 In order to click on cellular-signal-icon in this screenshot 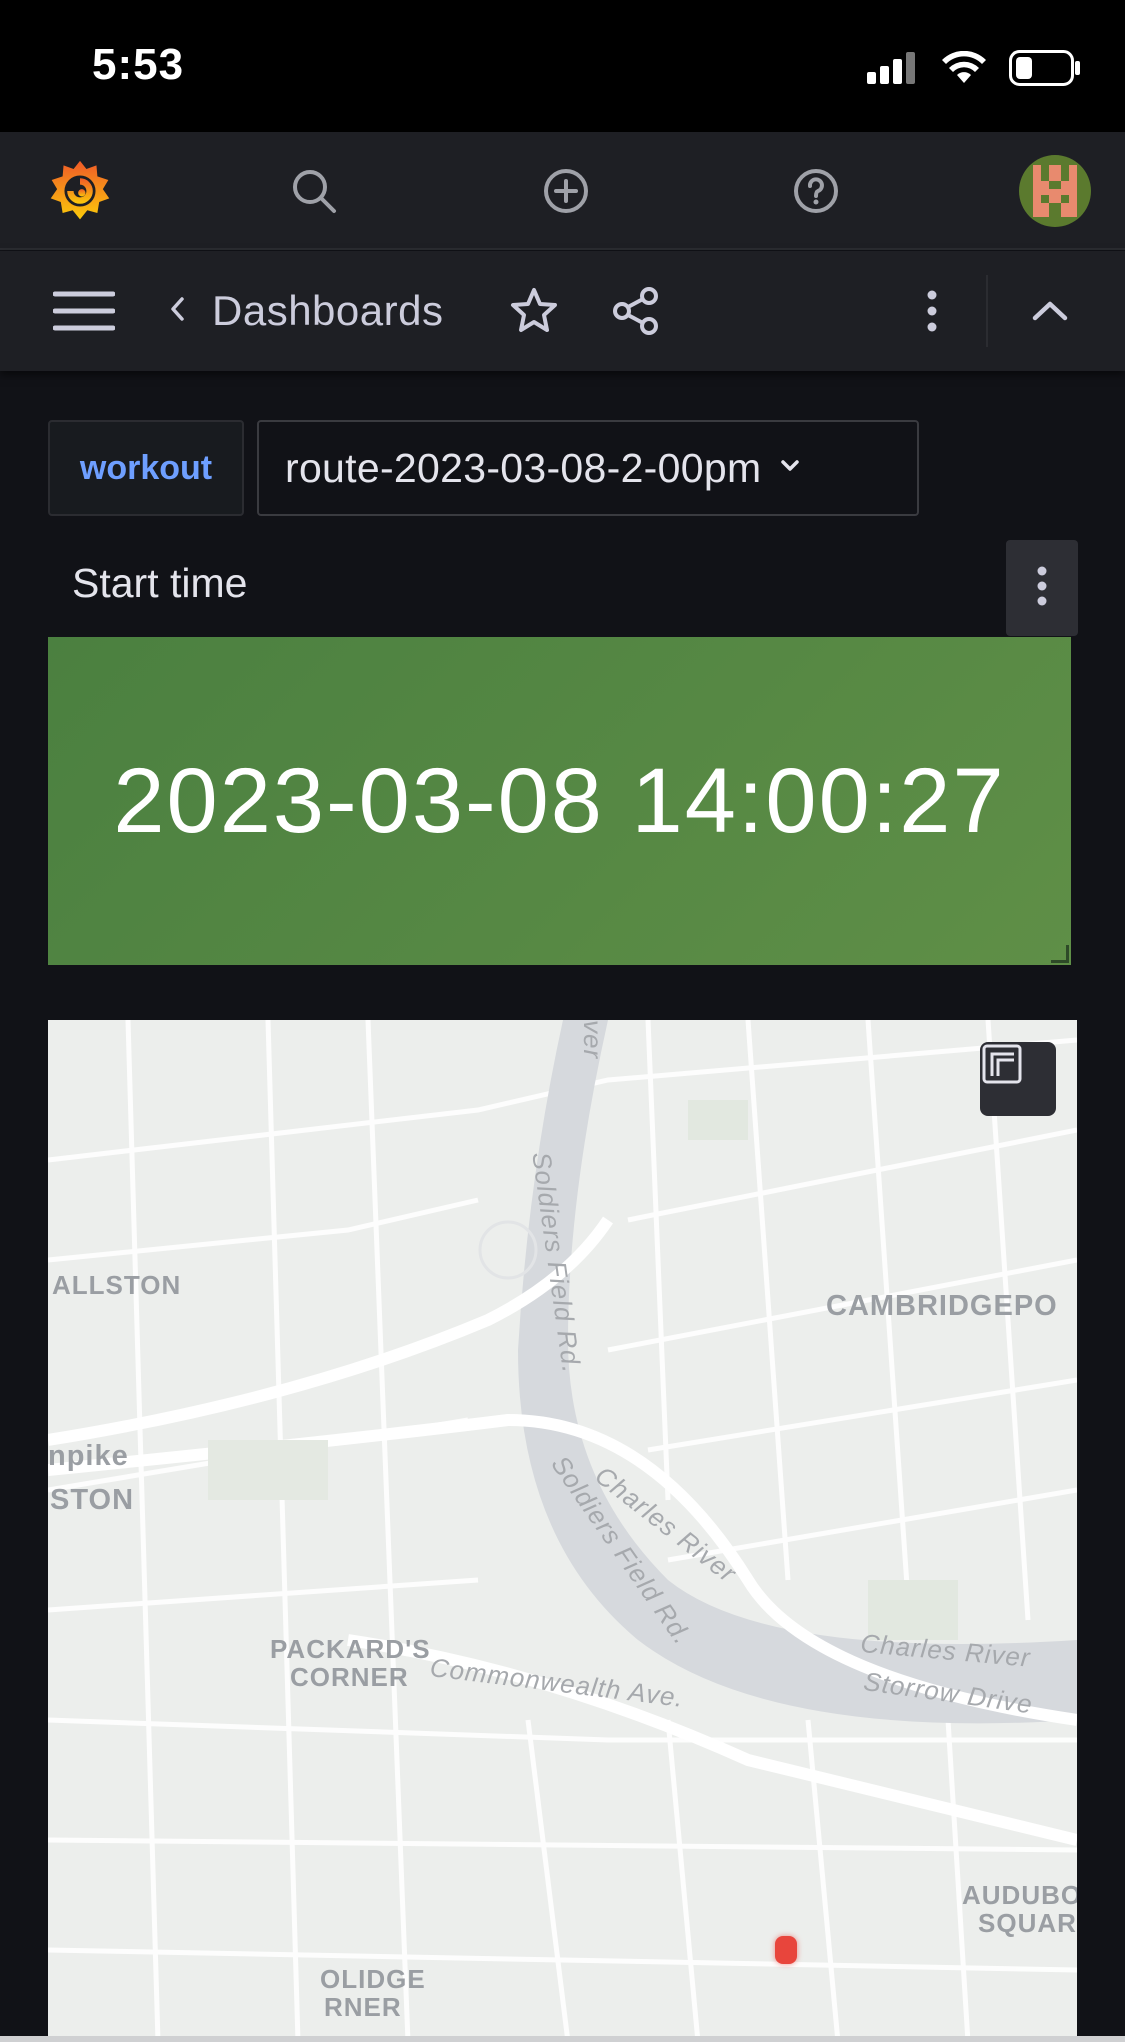, I will do `click(893, 70)`.